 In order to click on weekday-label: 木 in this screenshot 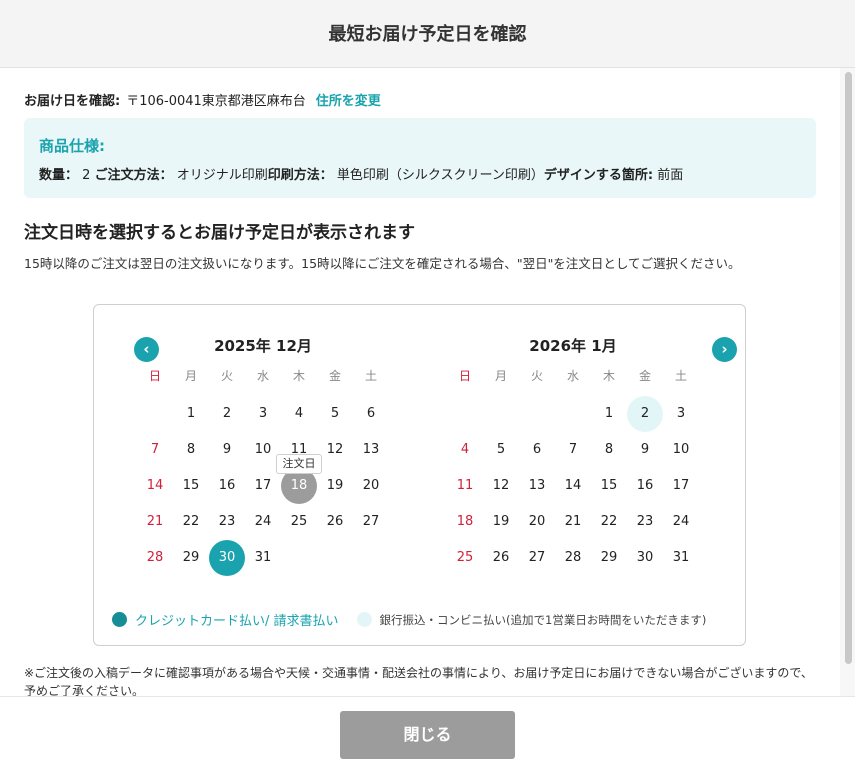, I will do `click(608, 376)`.